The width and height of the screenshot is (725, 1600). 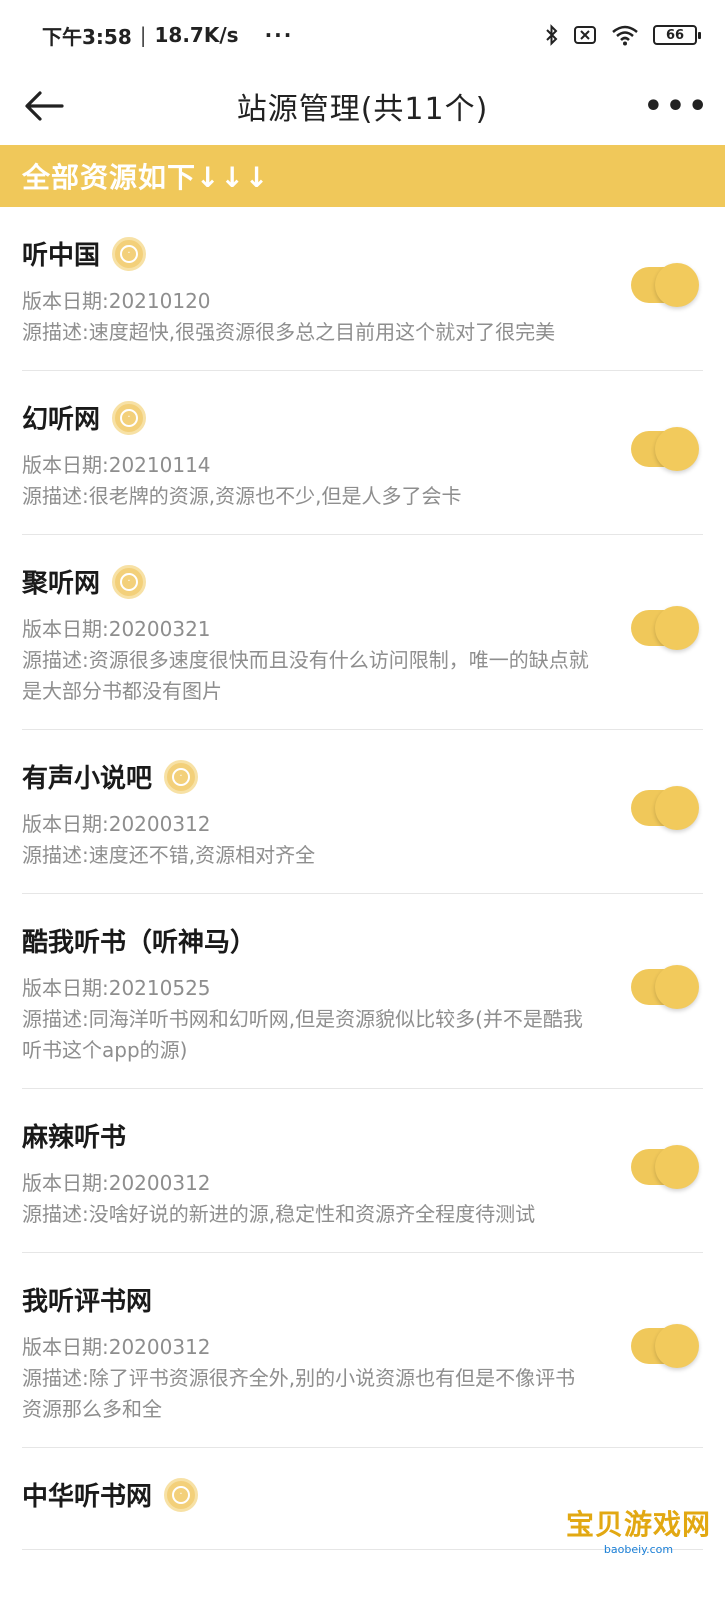 I want to click on source-name: 中华听书网, so click(x=87, y=1497).